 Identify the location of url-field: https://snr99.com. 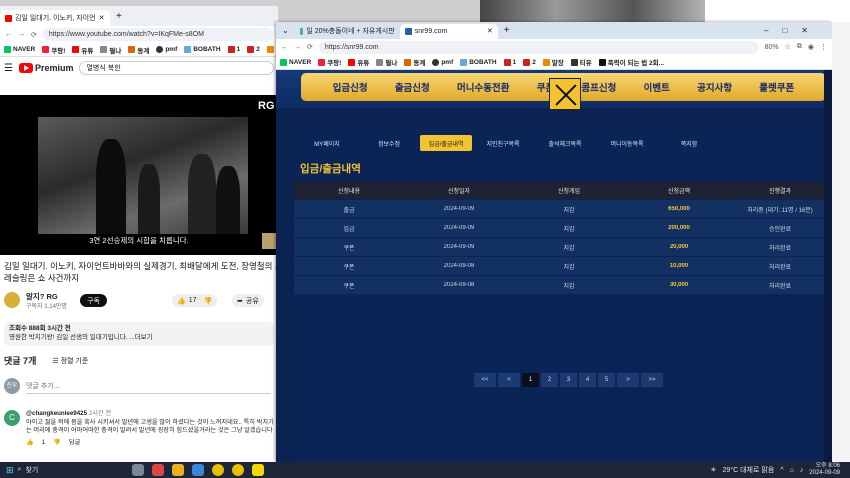
(538, 47).